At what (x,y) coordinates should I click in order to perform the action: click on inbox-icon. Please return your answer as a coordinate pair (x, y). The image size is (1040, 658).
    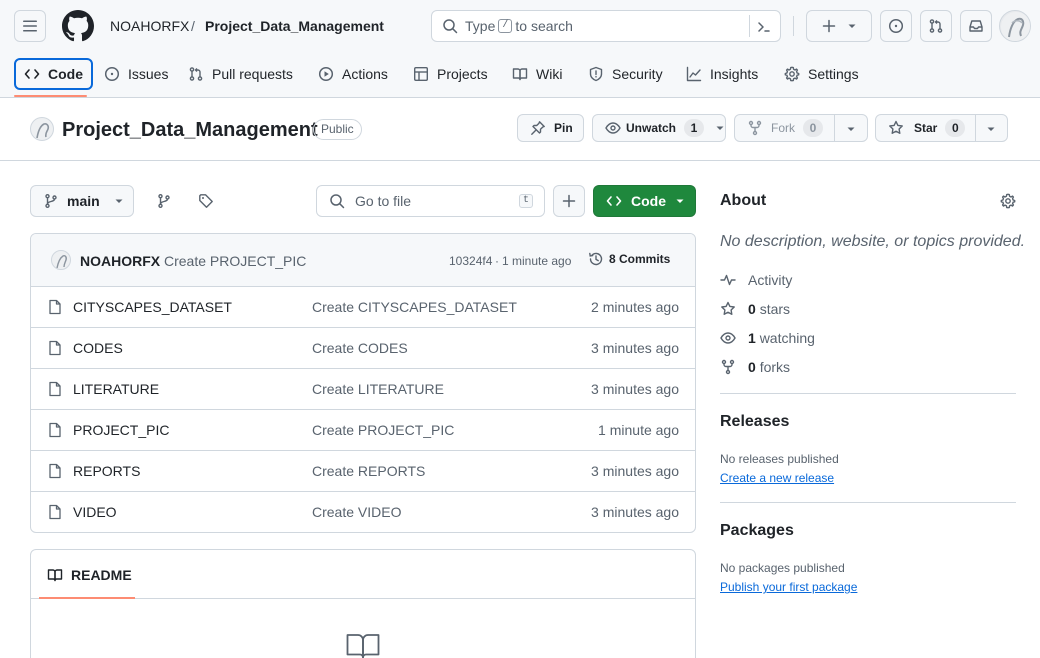
    Looking at the image, I should click on (976, 26).